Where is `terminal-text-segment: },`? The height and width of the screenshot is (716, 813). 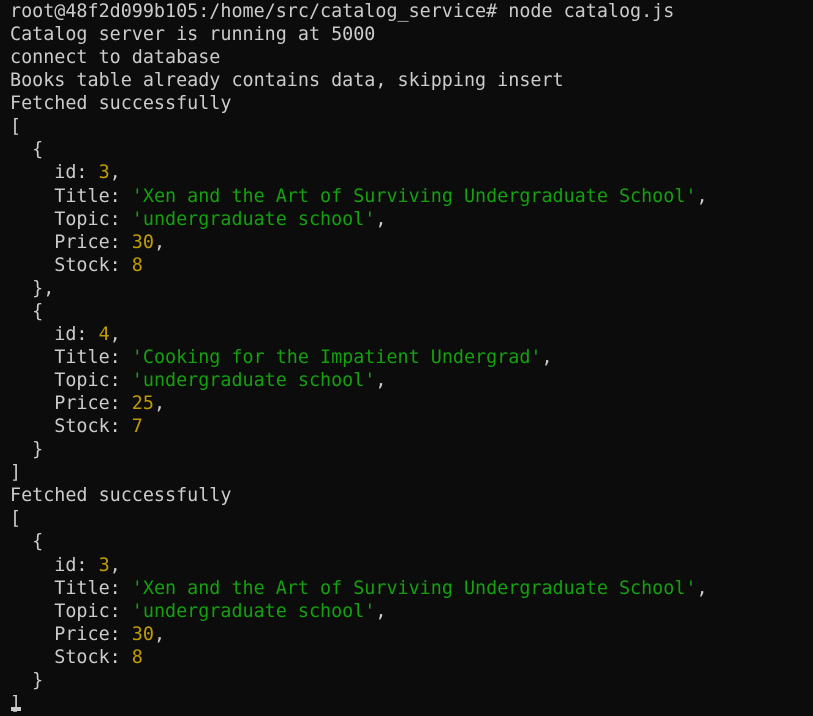 terminal-text-segment: }, is located at coordinates (32, 288).